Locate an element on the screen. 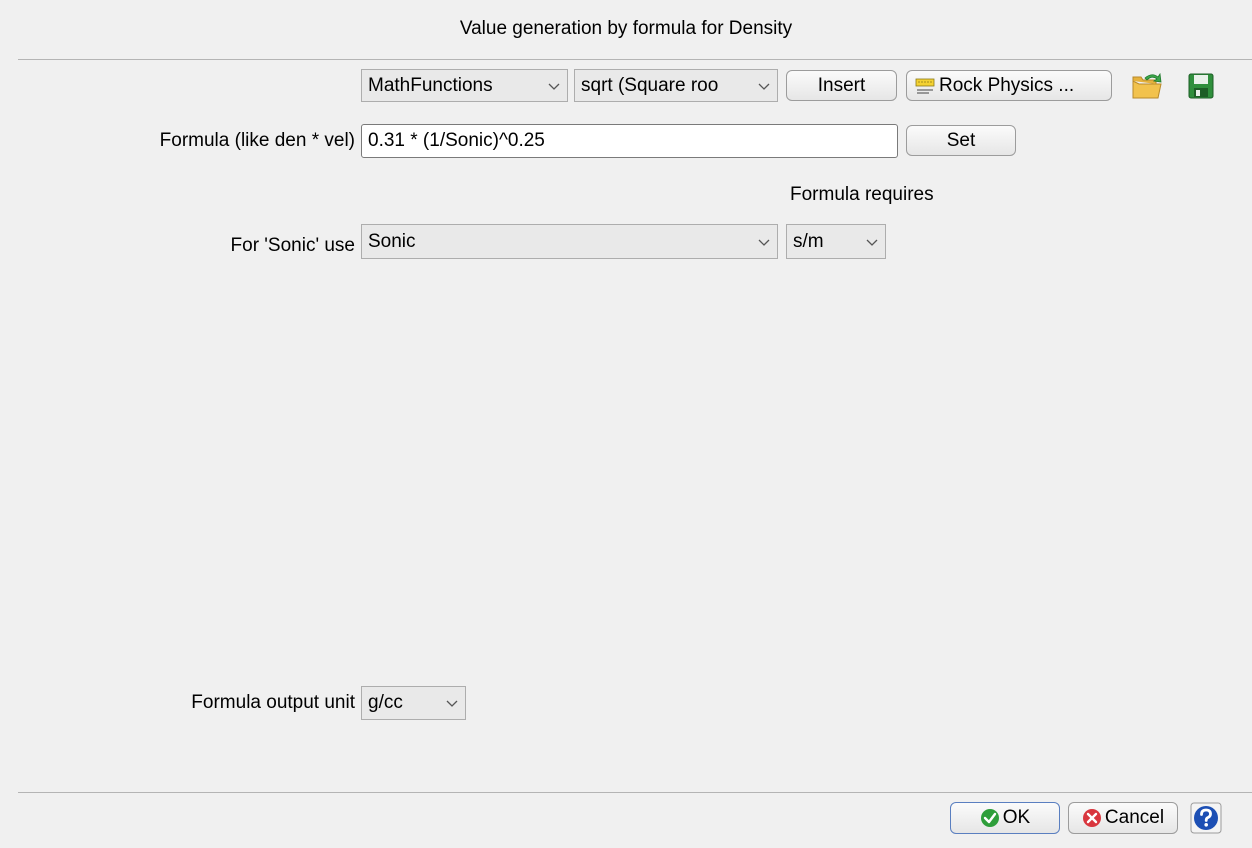 Image resolution: width=1252 pixels, height=848 pixels. insert-button: Insert is located at coordinates (841, 85).